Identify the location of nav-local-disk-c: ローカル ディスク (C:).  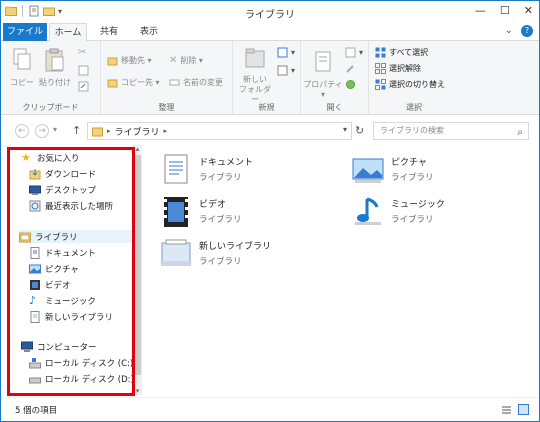
(81, 363).